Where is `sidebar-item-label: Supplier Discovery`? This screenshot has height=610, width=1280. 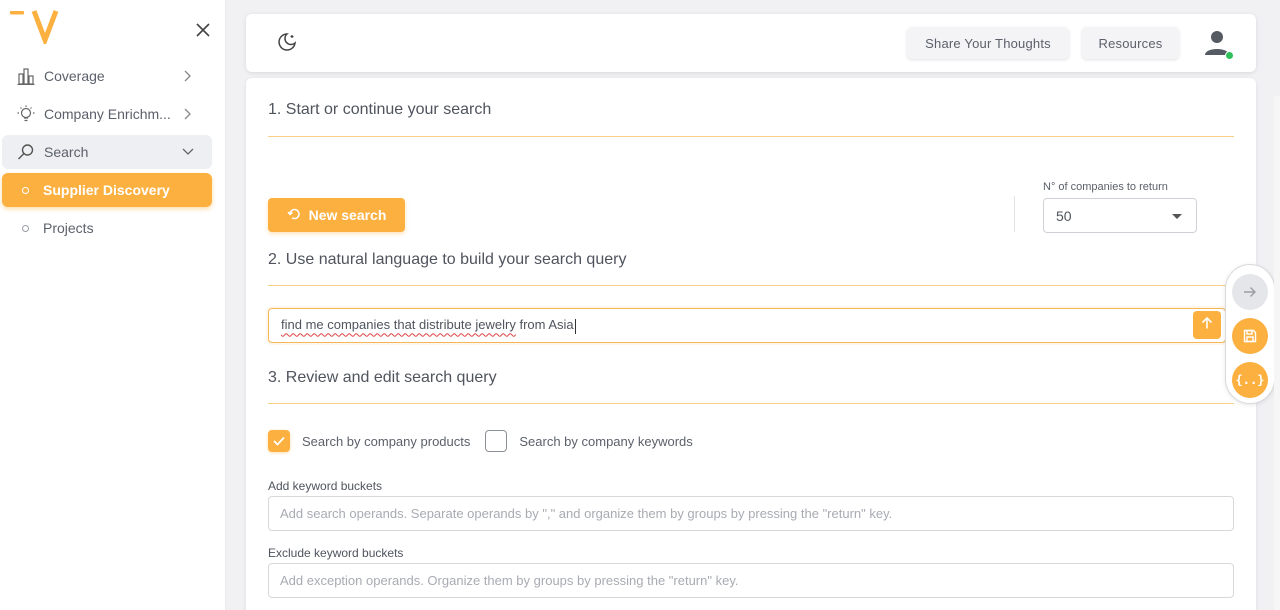
sidebar-item-label: Supplier Discovery is located at coordinates (106, 190).